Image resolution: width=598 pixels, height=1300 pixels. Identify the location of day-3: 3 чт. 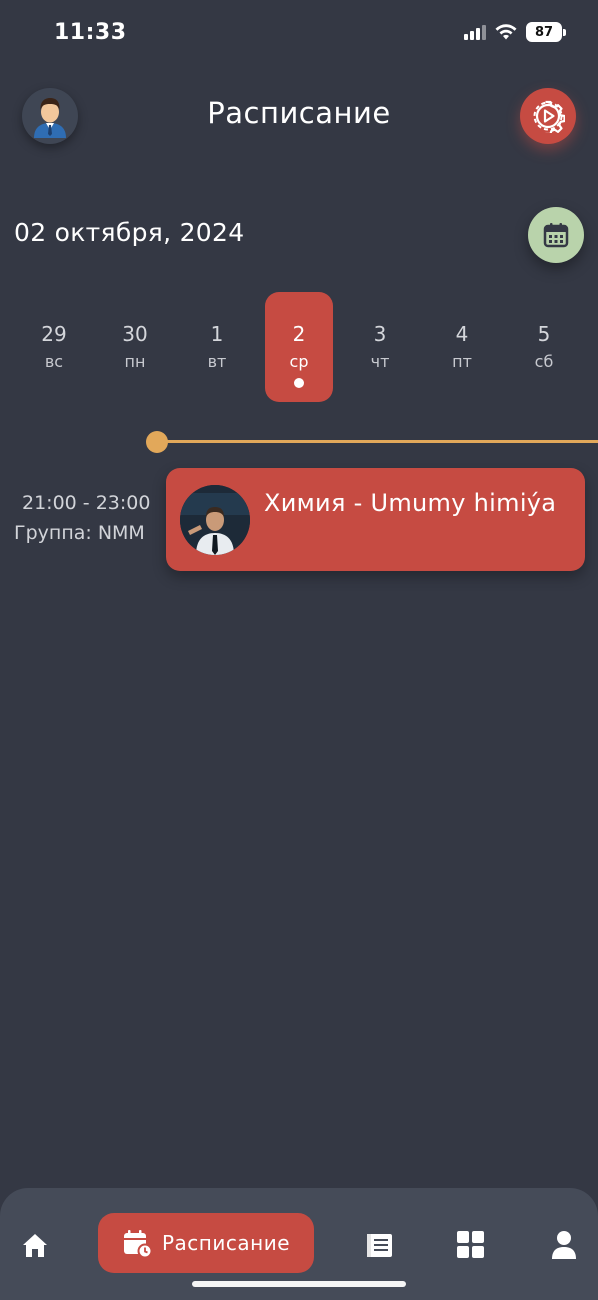
(380, 347).